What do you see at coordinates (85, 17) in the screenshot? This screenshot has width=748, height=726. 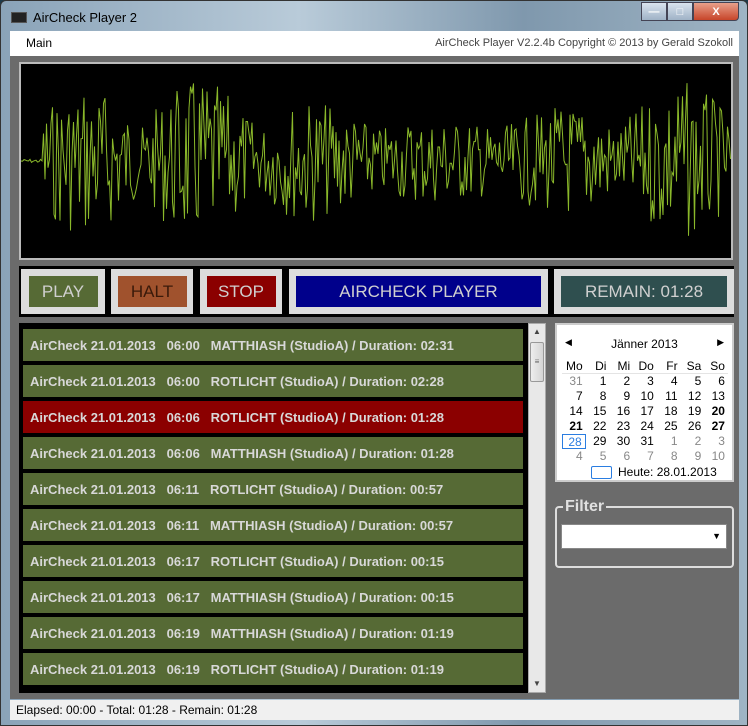 I see `window-title: AirCheck Player 2` at bounding box center [85, 17].